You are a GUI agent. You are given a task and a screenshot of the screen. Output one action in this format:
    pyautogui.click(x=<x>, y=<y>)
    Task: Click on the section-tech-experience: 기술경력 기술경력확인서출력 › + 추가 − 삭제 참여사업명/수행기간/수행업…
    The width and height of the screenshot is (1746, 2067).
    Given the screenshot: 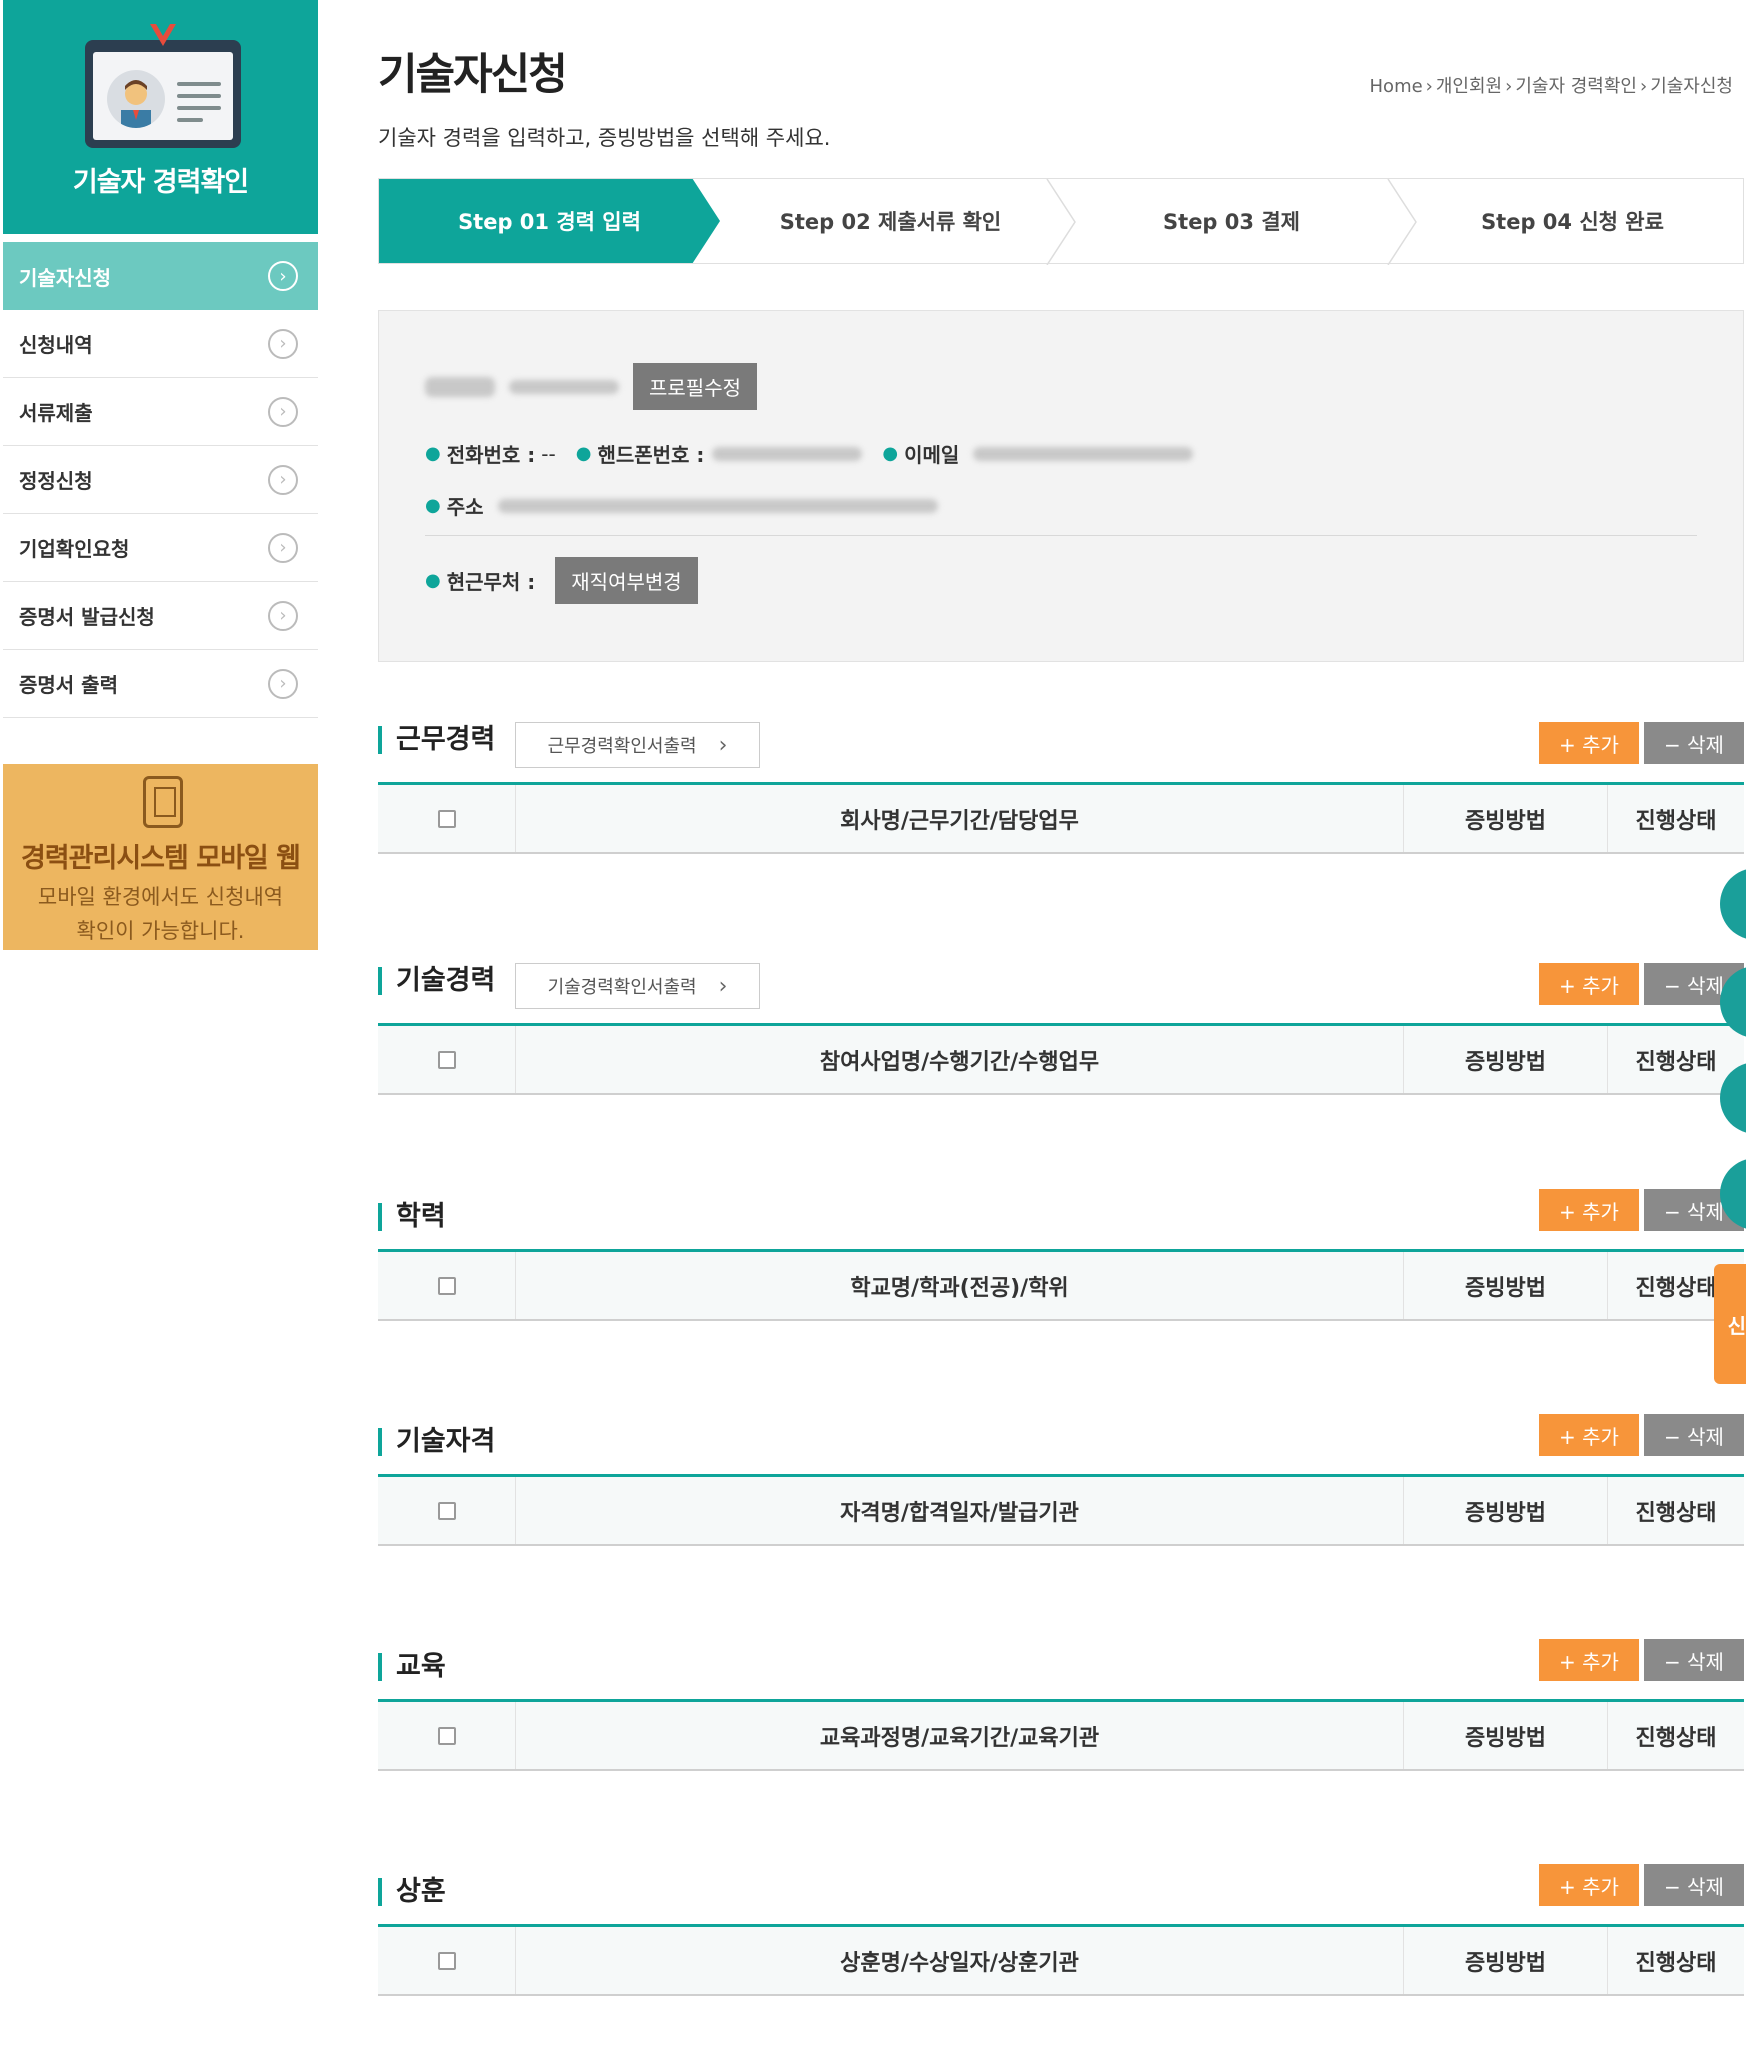 What is the action you would take?
    pyautogui.click(x=1061, y=1029)
    